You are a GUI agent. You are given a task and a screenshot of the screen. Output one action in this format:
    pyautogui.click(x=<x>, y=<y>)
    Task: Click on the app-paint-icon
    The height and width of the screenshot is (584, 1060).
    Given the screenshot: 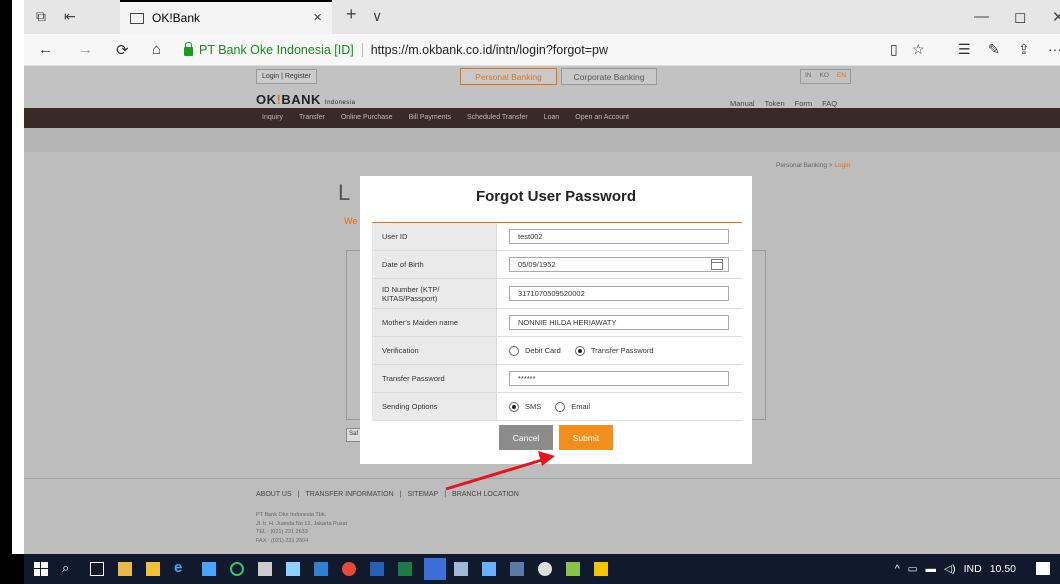 What is the action you would take?
    pyautogui.click(x=545, y=569)
    